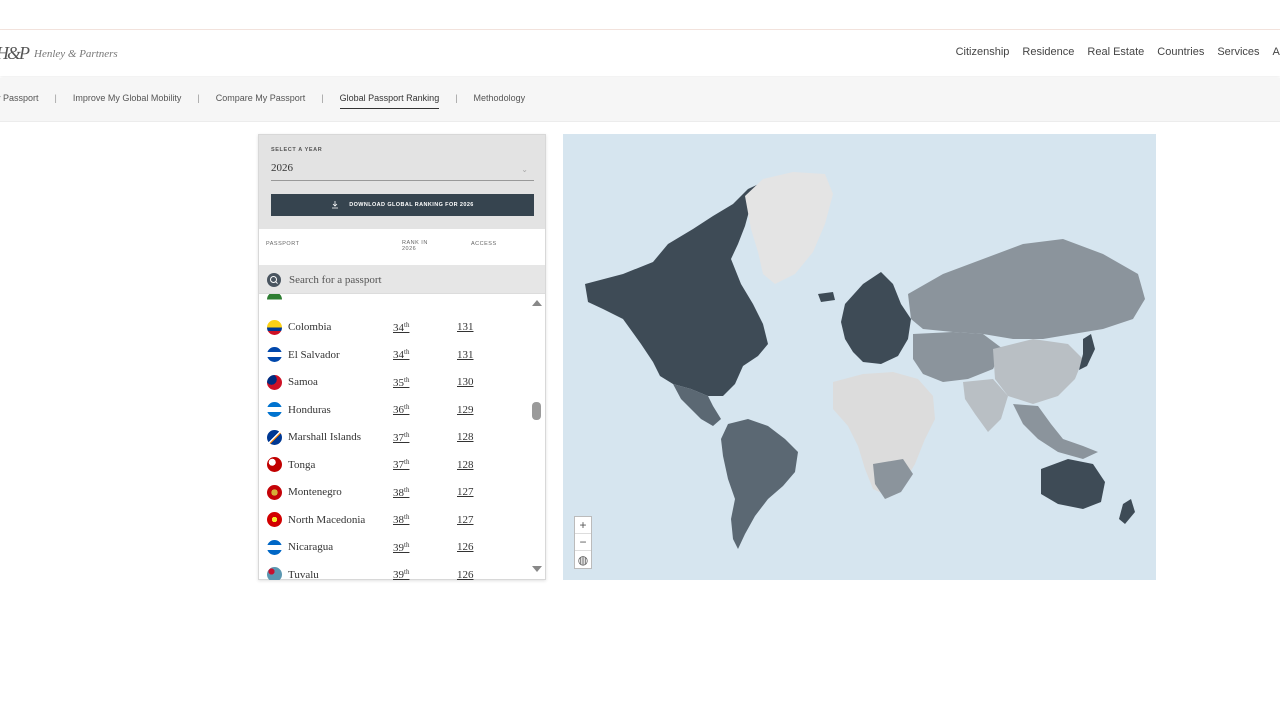 The image size is (1280, 720). What do you see at coordinates (640, 15) in the screenshot?
I see `top-strip` at bounding box center [640, 15].